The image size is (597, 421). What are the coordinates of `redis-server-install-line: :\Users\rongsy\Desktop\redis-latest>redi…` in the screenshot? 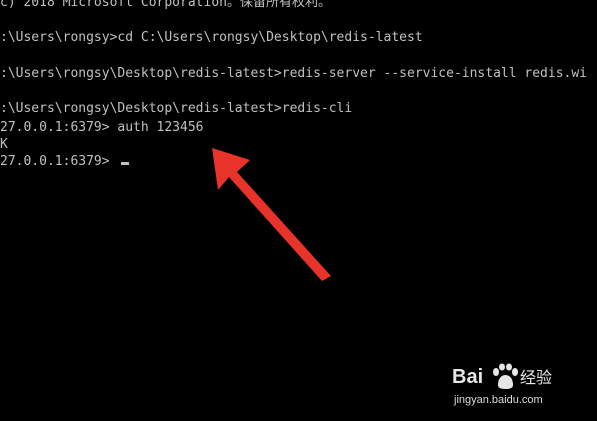 It's located at (293, 73).